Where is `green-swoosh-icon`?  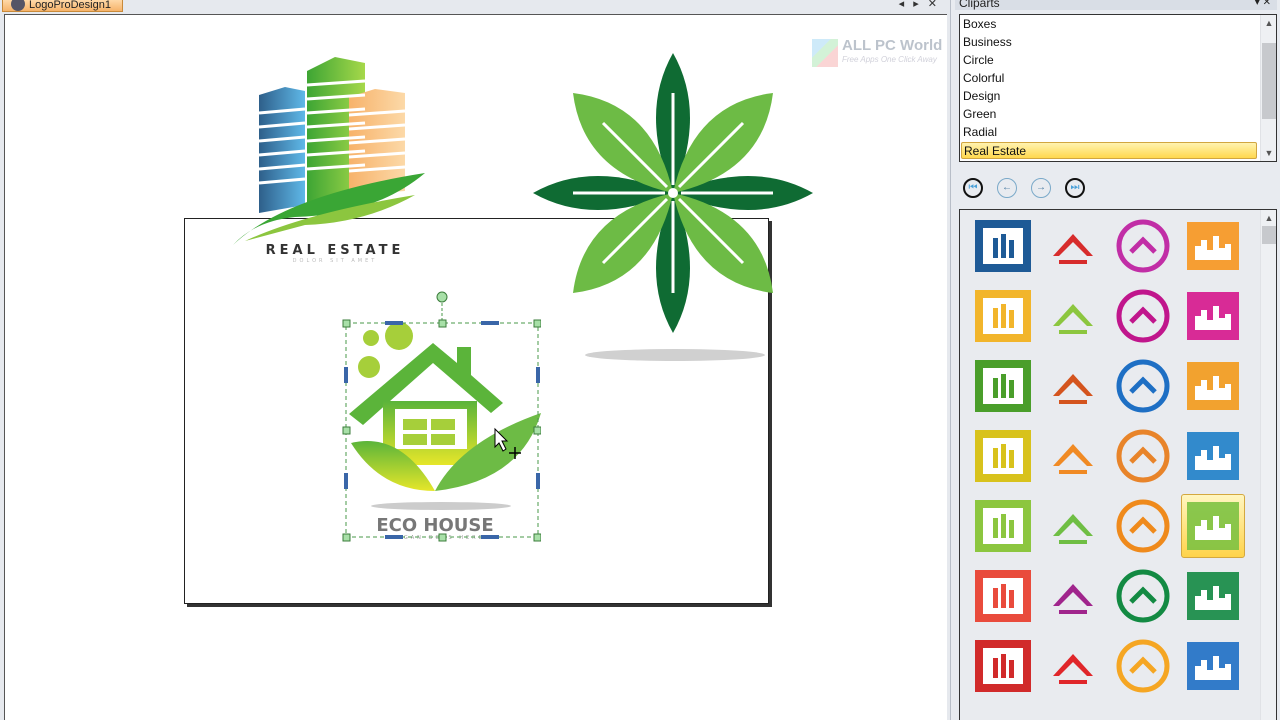 green-swoosh-icon is located at coordinates (1003, 526).